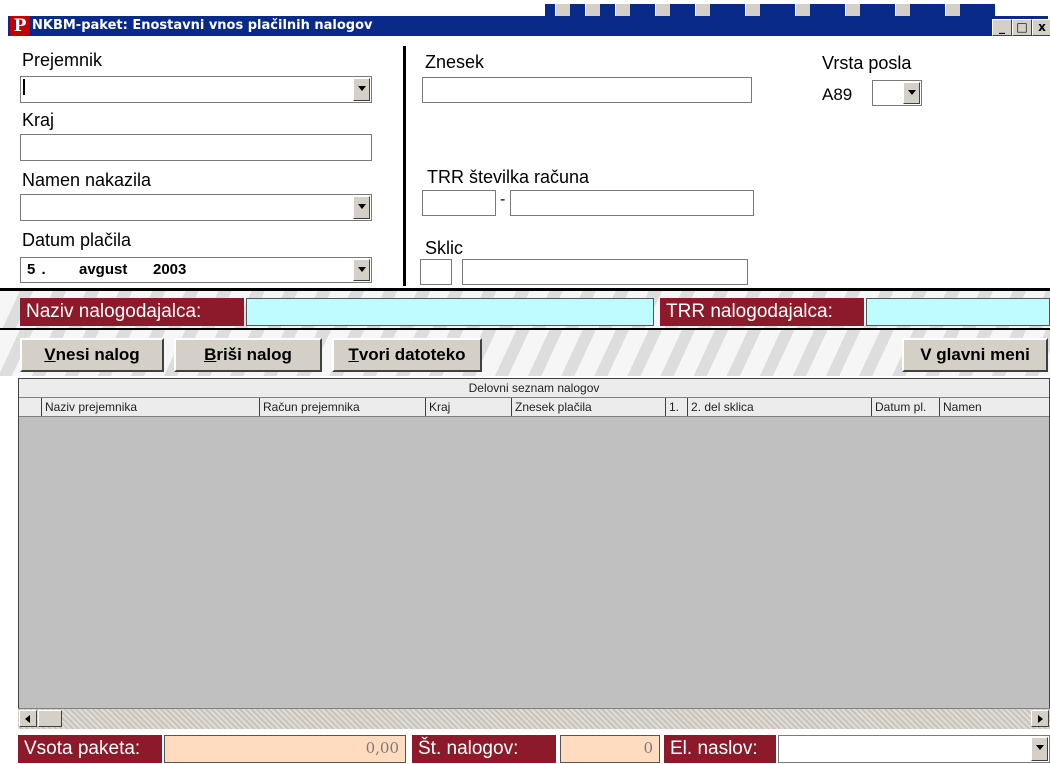 This screenshot has width=1050, height=764. Describe the element at coordinates (103, 269) in the screenshot. I see `datum-month: avgust` at that location.